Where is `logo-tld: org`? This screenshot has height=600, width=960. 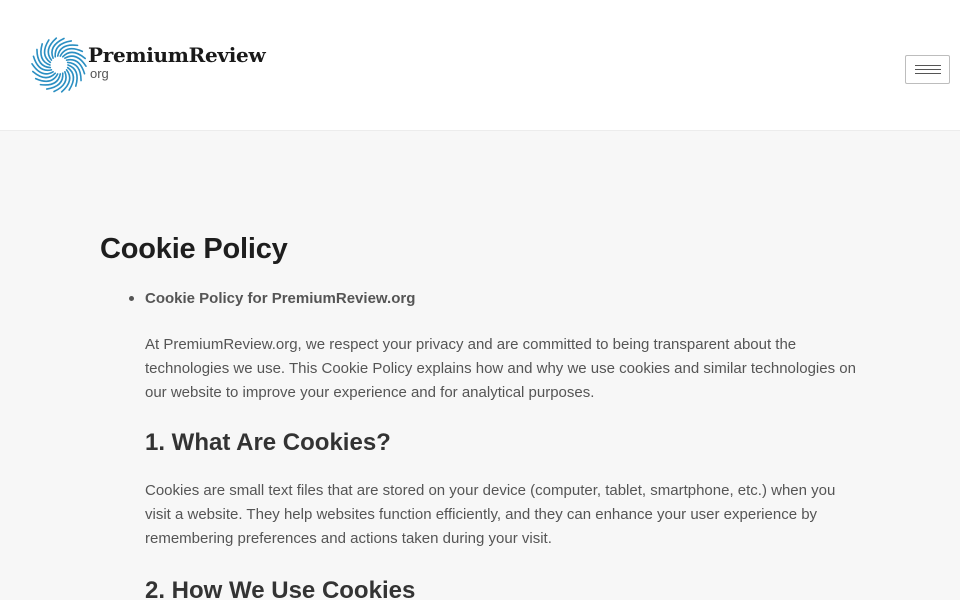
logo-tld: org is located at coordinates (99, 73).